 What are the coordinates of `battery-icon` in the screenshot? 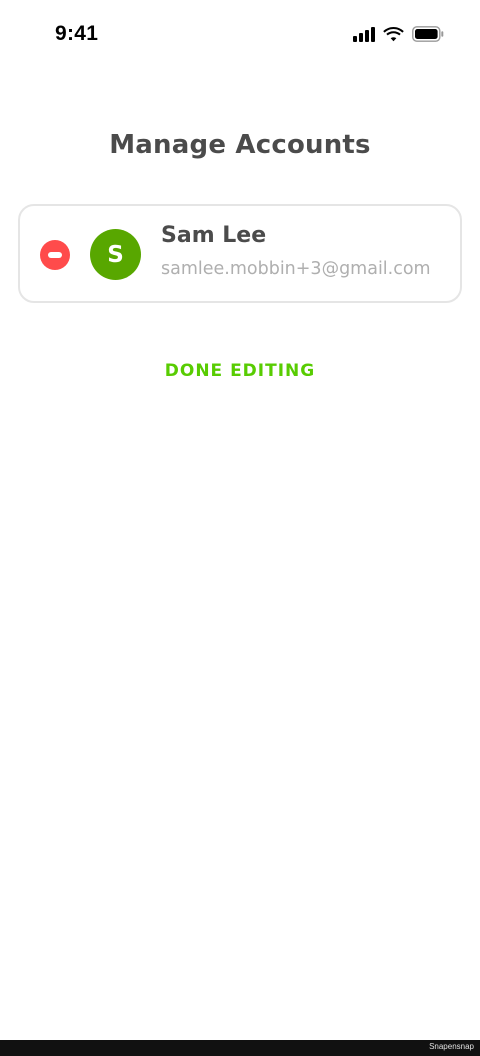 It's located at (428, 34).